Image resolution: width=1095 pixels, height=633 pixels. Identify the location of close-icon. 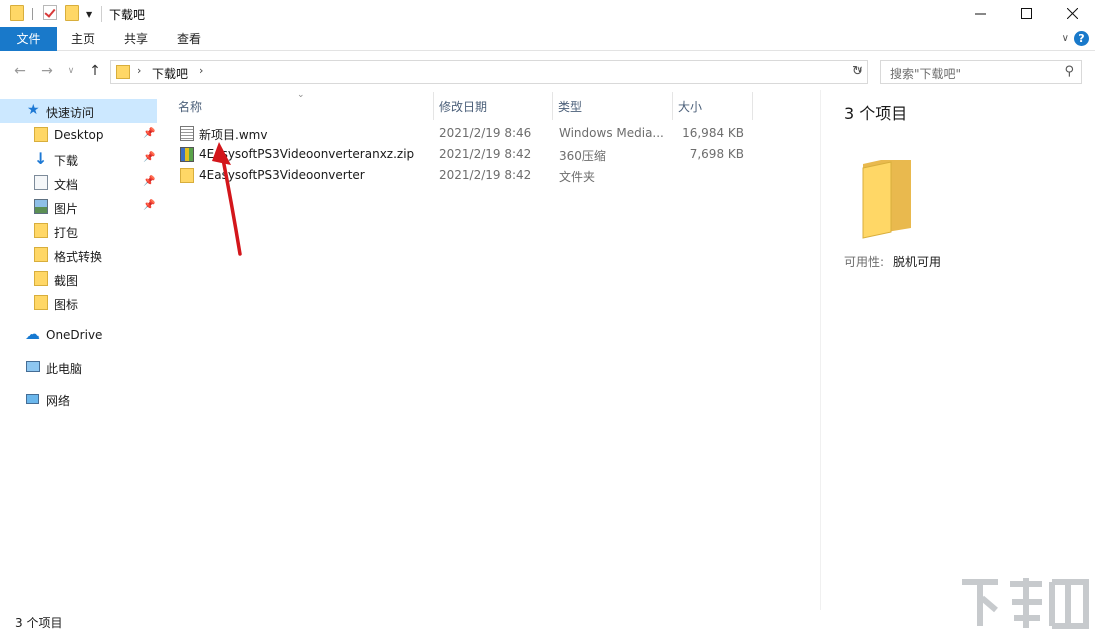
(1072, 13).